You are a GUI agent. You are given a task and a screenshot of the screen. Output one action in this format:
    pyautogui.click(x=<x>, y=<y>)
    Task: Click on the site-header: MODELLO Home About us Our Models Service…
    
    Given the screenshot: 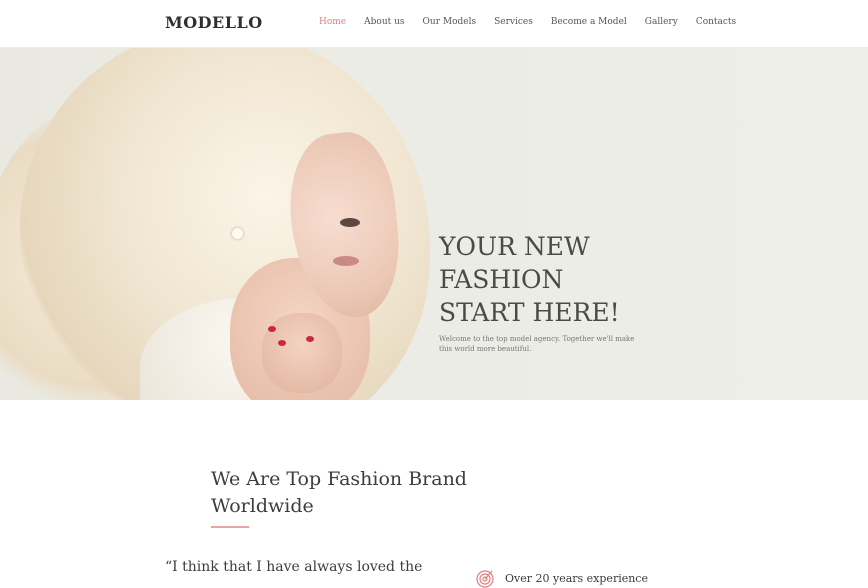 What is the action you would take?
    pyautogui.click(x=434, y=24)
    